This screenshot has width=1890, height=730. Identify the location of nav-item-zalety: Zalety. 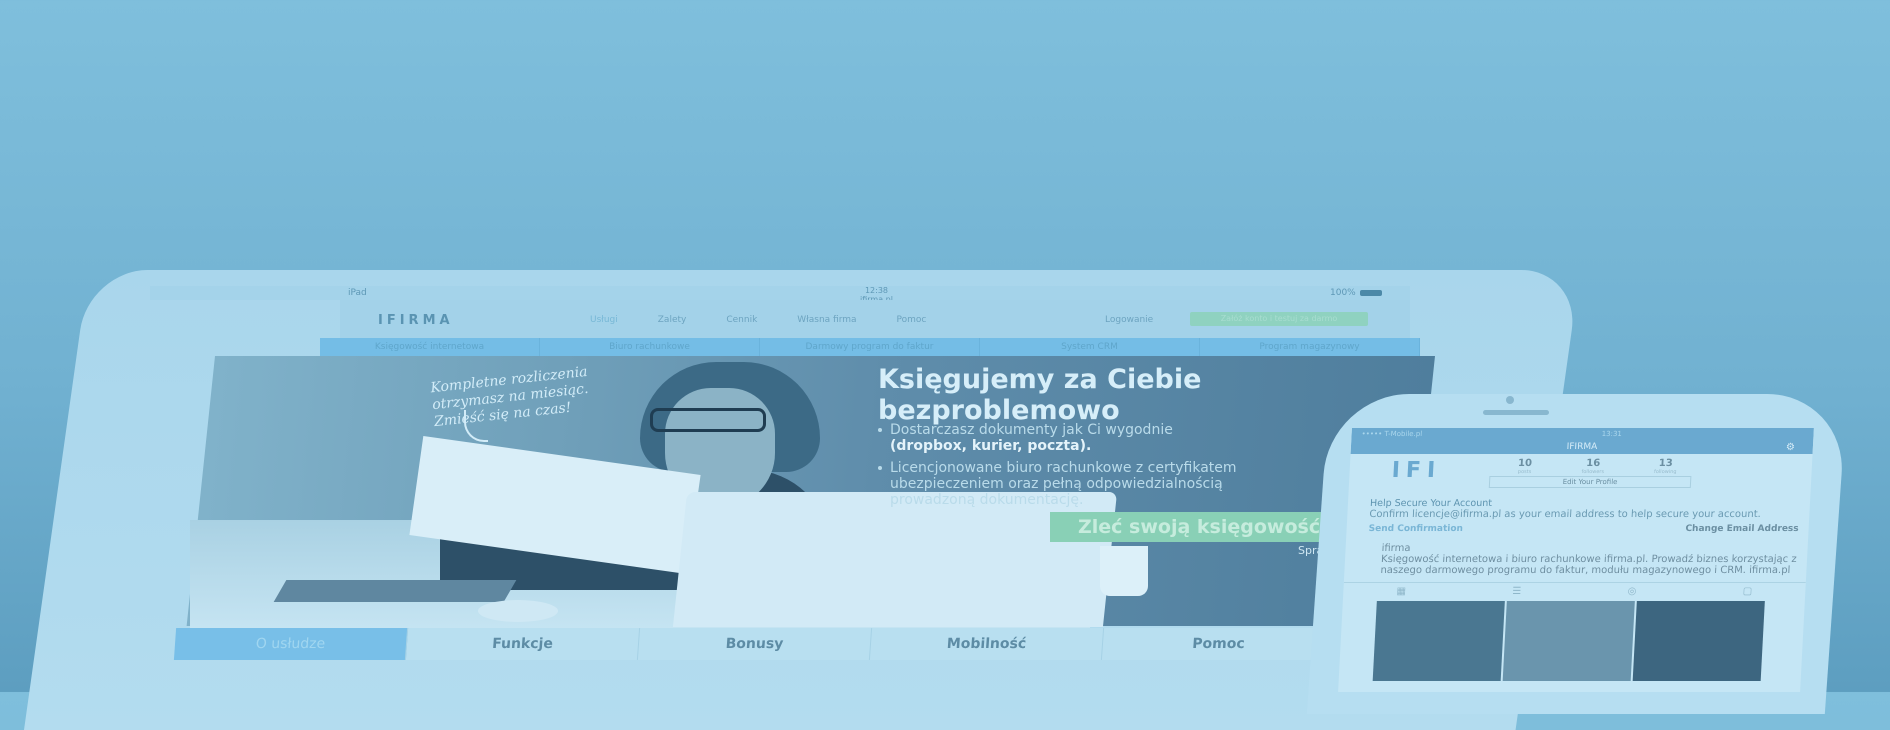
(672, 320).